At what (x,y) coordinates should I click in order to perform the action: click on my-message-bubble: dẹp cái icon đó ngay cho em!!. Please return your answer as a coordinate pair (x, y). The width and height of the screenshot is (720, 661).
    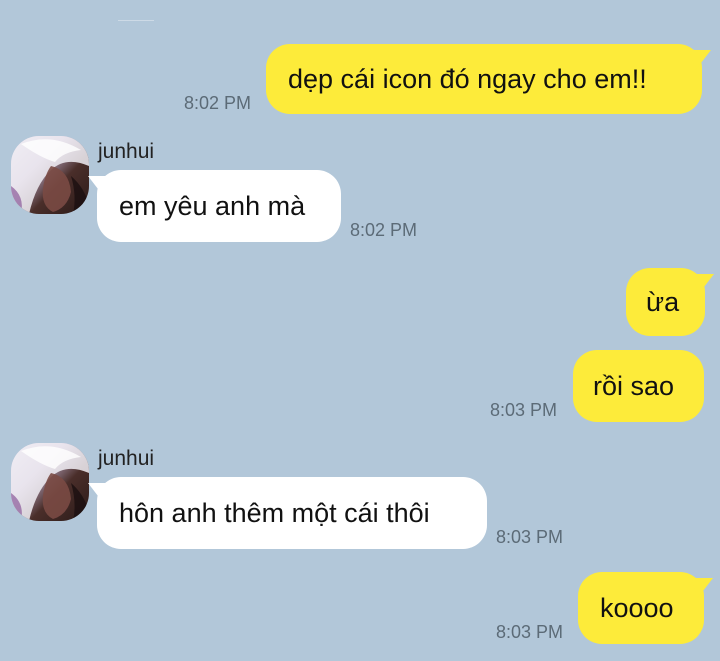
    Looking at the image, I should click on (484, 79).